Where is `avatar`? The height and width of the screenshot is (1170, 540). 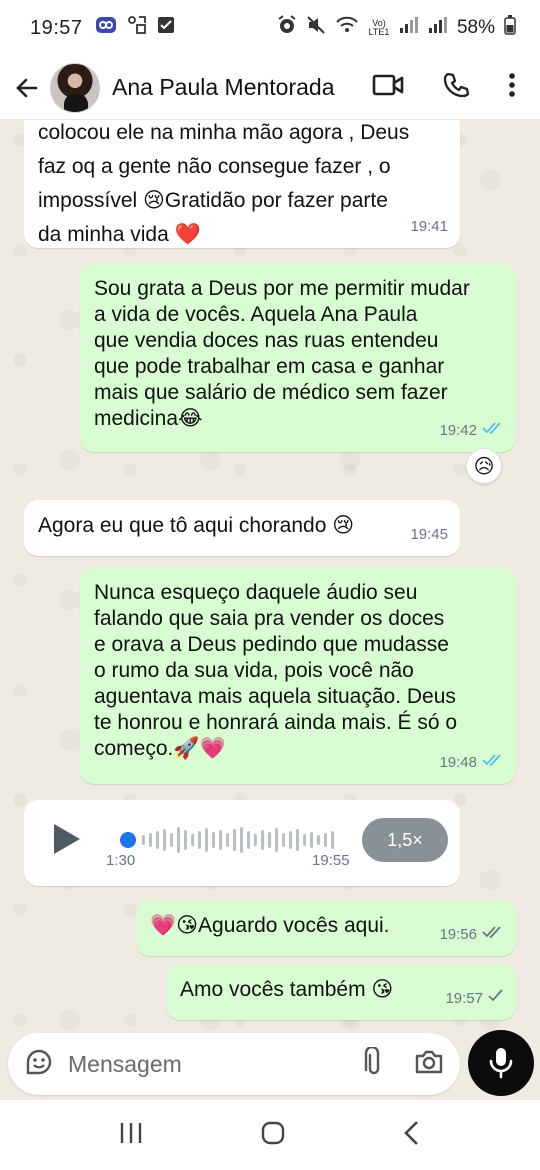 avatar is located at coordinates (75, 87).